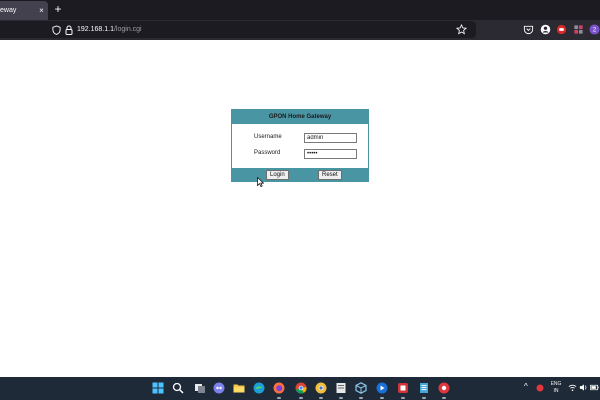 This screenshot has width=600, height=400. Describe the element at coordinates (361, 398) in the screenshot. I see `virtualbox-active-indicator` at that location.